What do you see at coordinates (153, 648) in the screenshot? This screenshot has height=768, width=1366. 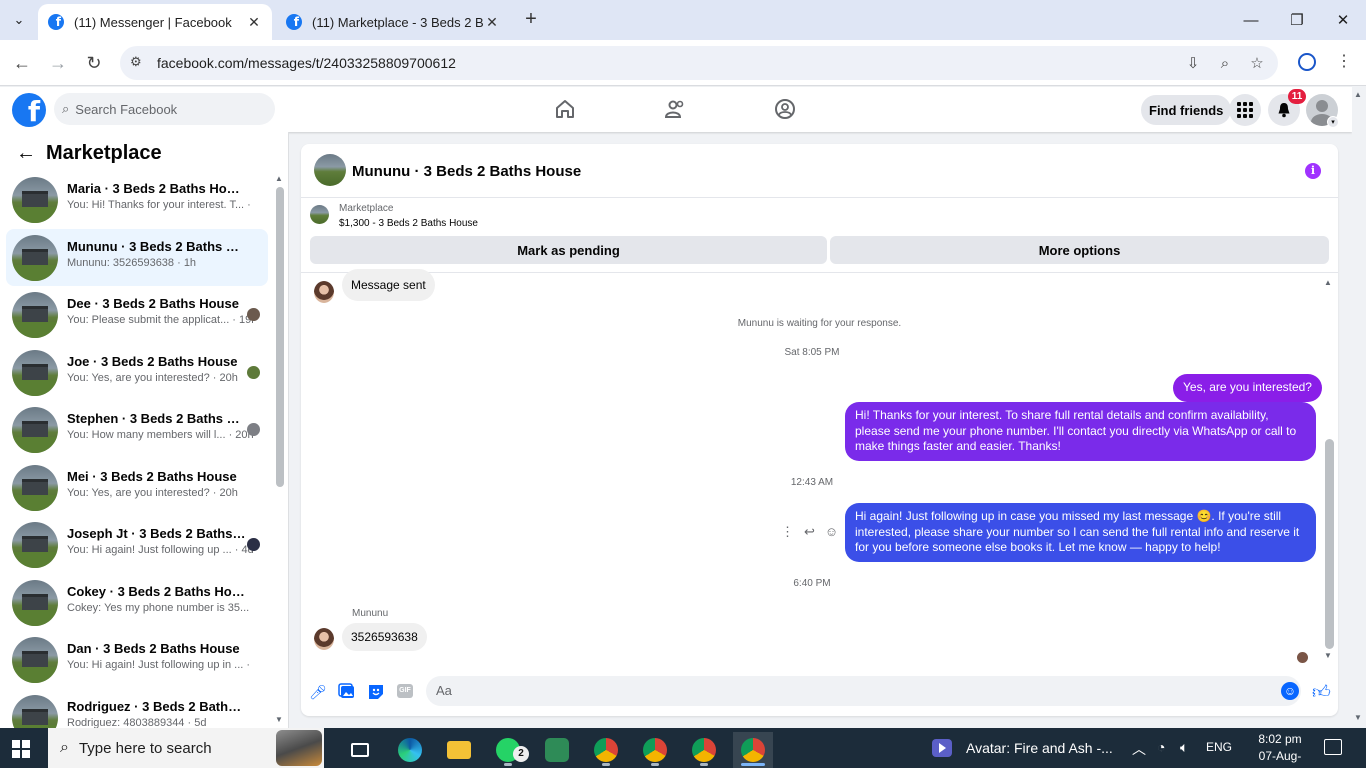 I see `conversation-name: Dan · 3 Beds 2 Baths House` at bounding box center [153, 648].